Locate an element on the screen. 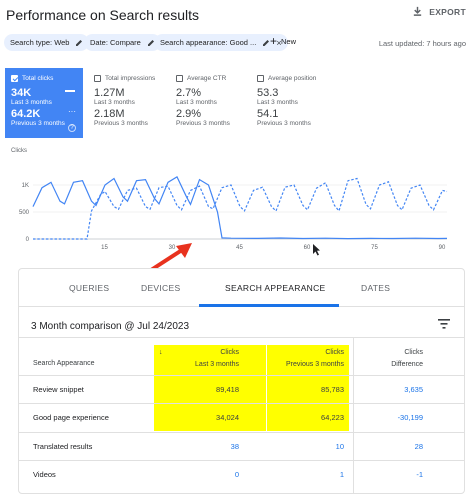 This screenshot has height=494, width=474. filter-chip-search-type: Search type: Web is located at coordinates (47, 42).